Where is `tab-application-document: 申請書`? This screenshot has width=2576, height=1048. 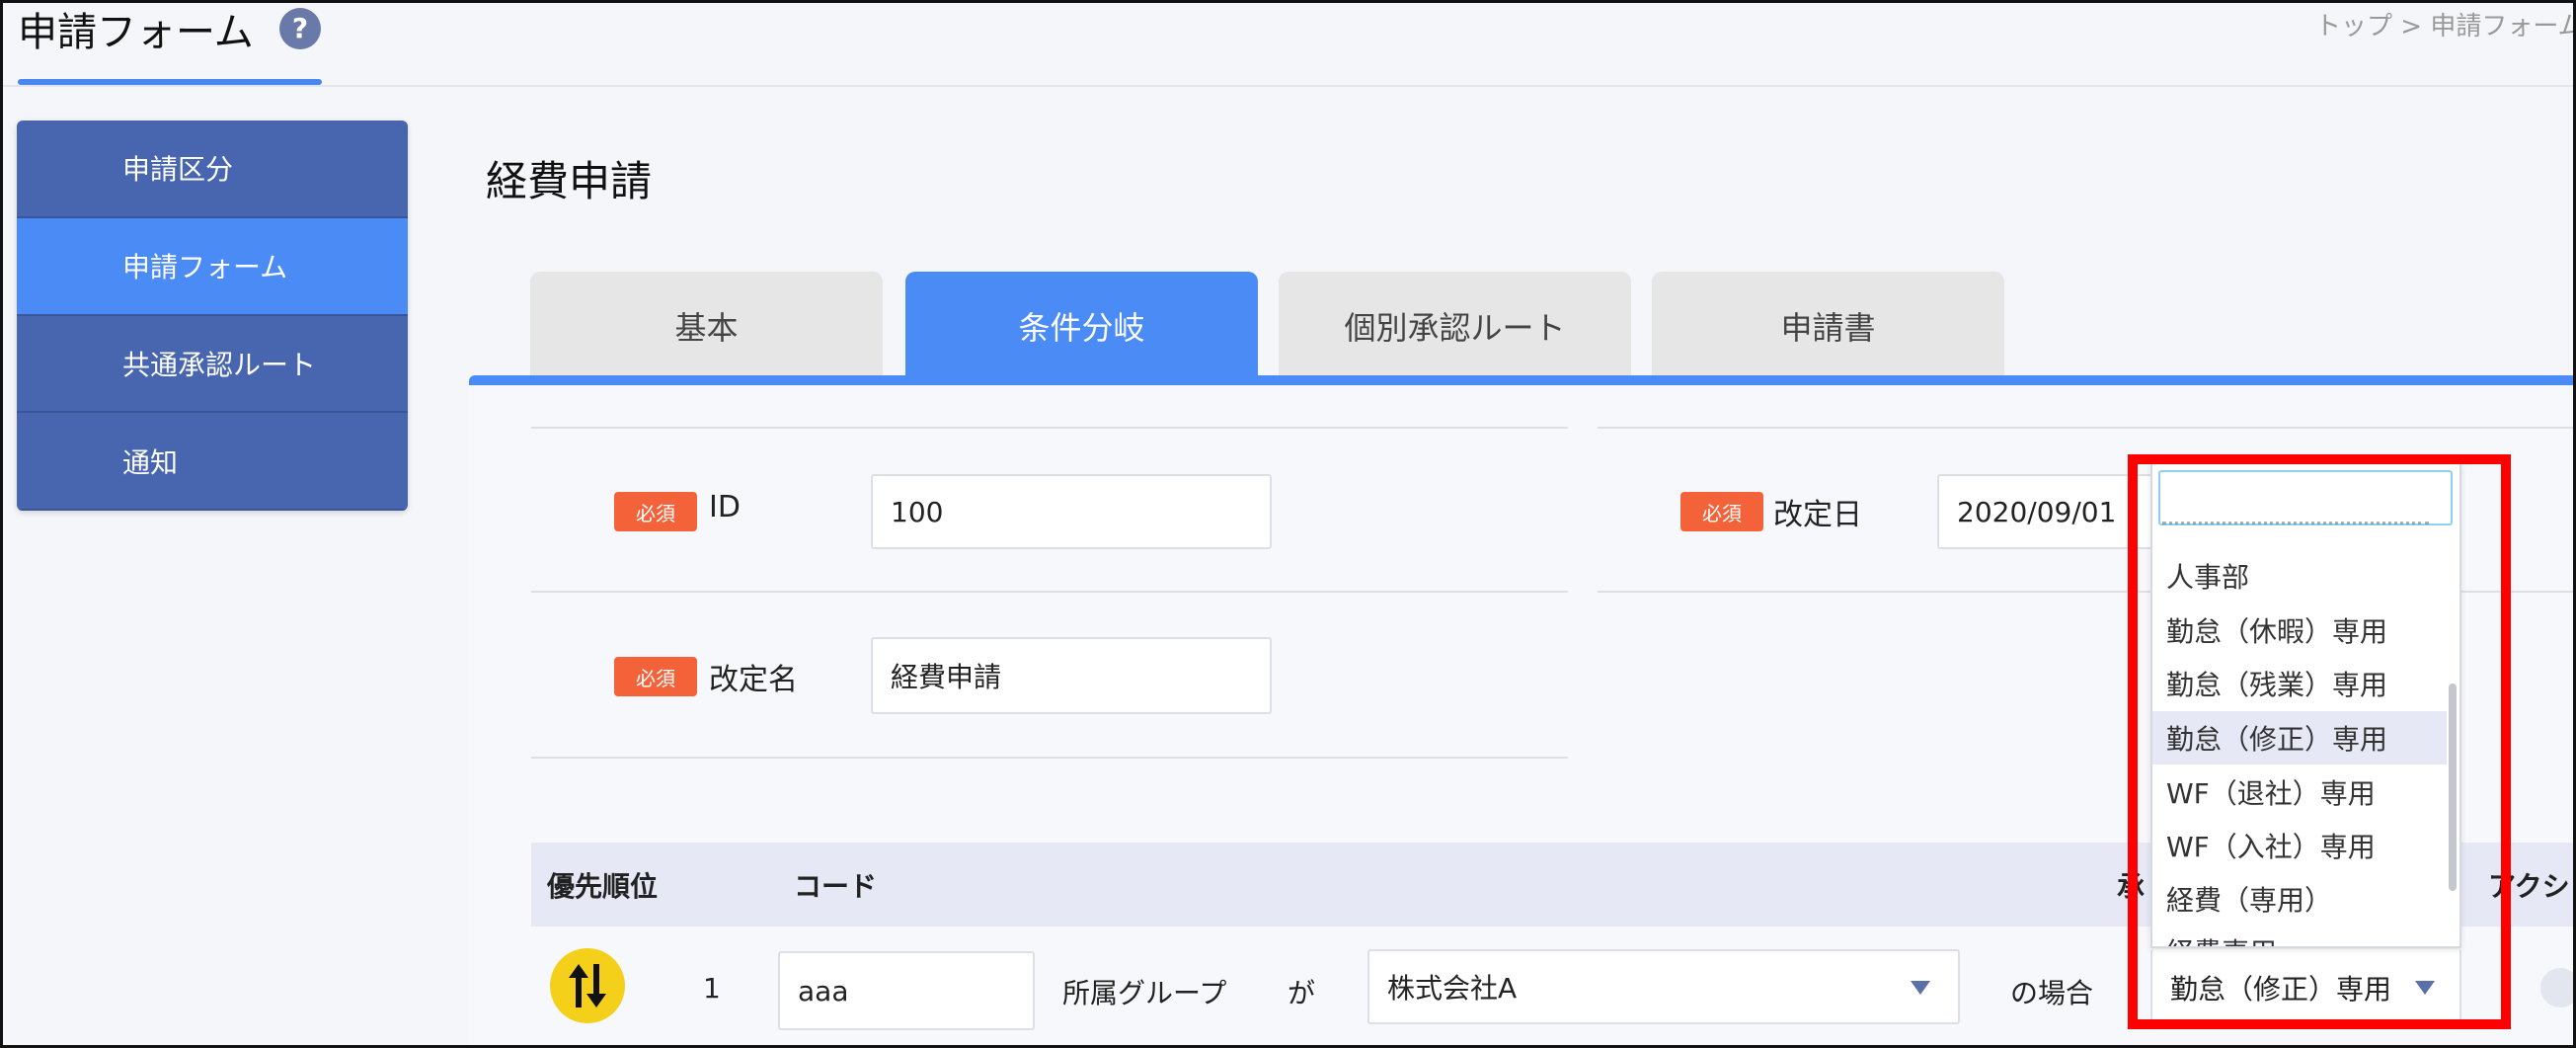
tab-application-document: 申請書 is located at coordinates (1828, 326).